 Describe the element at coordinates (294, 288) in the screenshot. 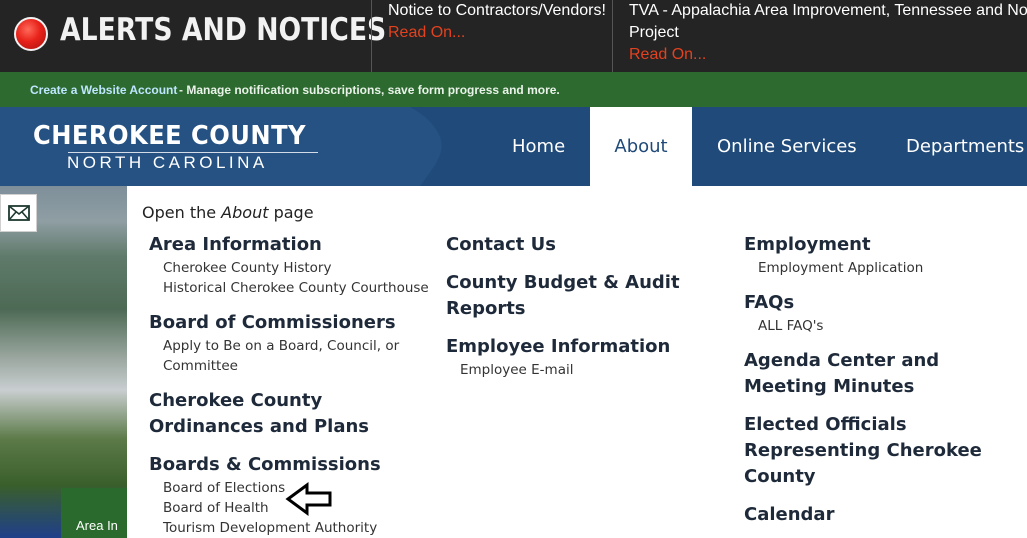

I see `menu-link-historical-cherokee-county-courthouse: Historical Cherokee County Courthouse` at that location.